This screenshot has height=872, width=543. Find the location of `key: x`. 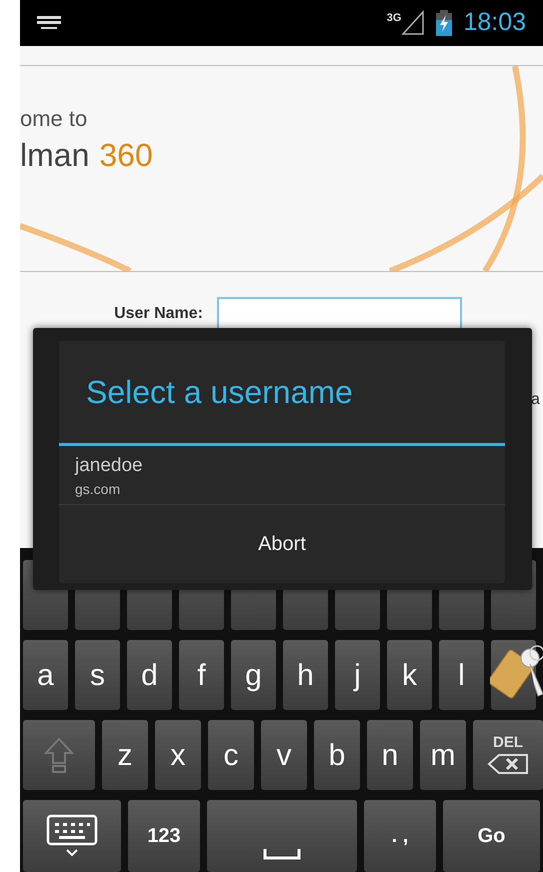

key: x is located at coordinates (178, 755).